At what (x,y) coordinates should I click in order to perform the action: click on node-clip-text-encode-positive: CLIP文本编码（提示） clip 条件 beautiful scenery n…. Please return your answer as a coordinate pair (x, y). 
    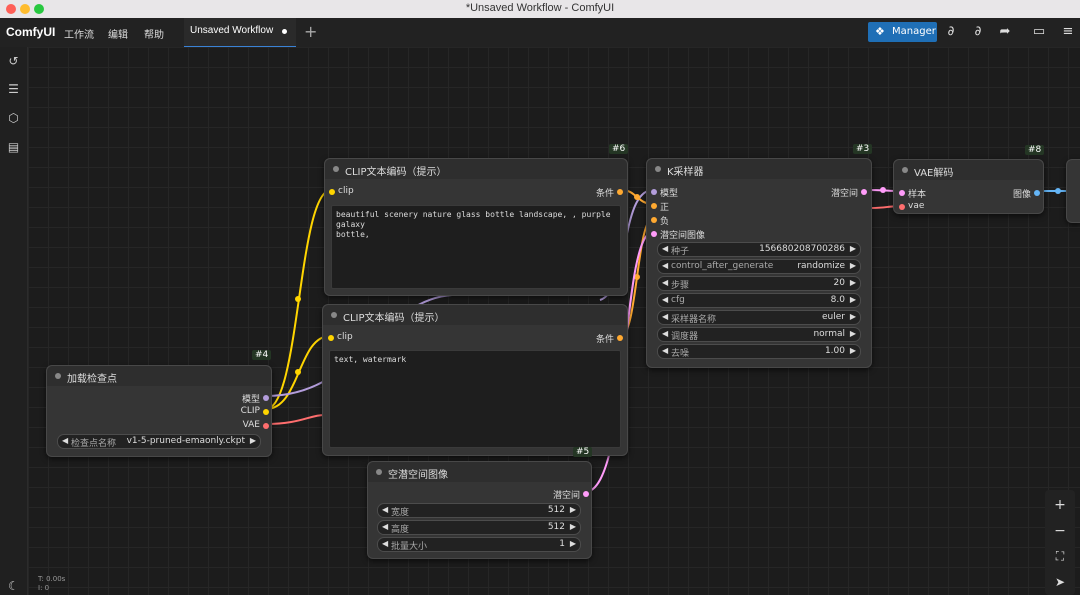
    Looking at the image, I should click on (476, 227).